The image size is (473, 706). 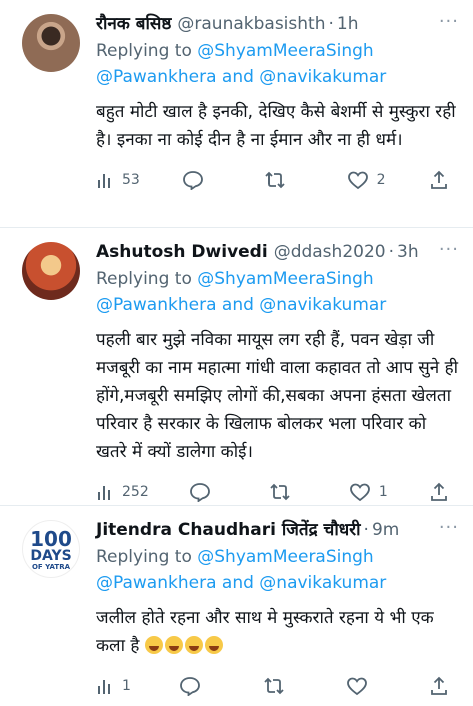 I want to click on action-bar: 53 2, so click(x=277, y=180).